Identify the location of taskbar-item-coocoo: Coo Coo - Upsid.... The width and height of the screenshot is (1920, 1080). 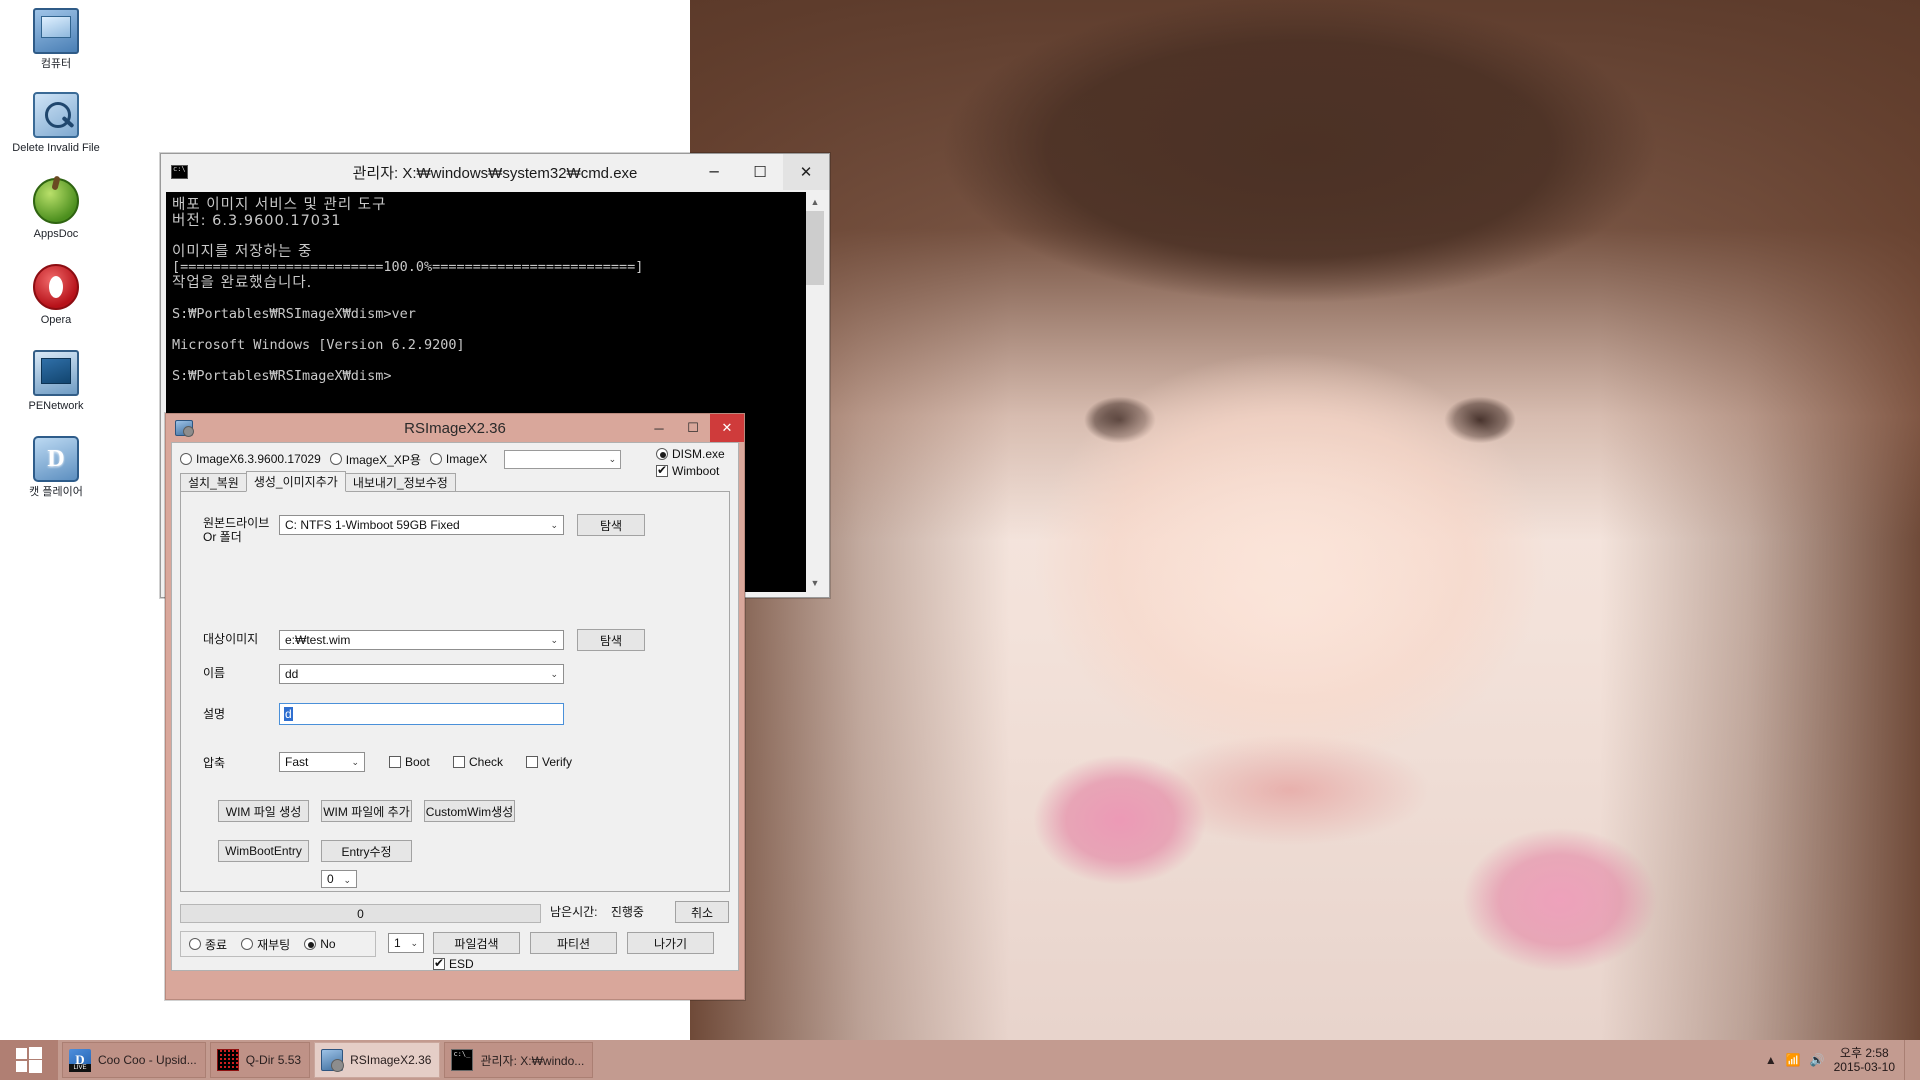
(134, 1060).